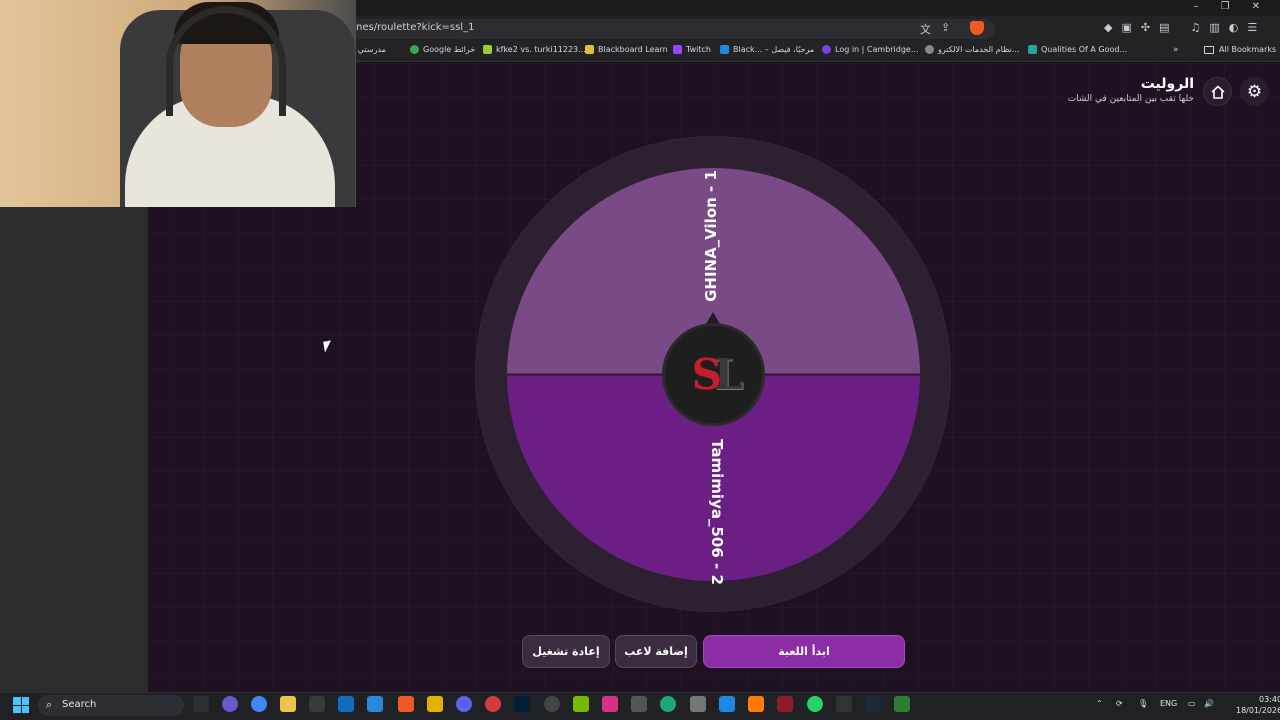  What do you see at coordinates (945, 29) in the screenshot?
I see `share-icon: ⇪` at bounding box center [945, 29].